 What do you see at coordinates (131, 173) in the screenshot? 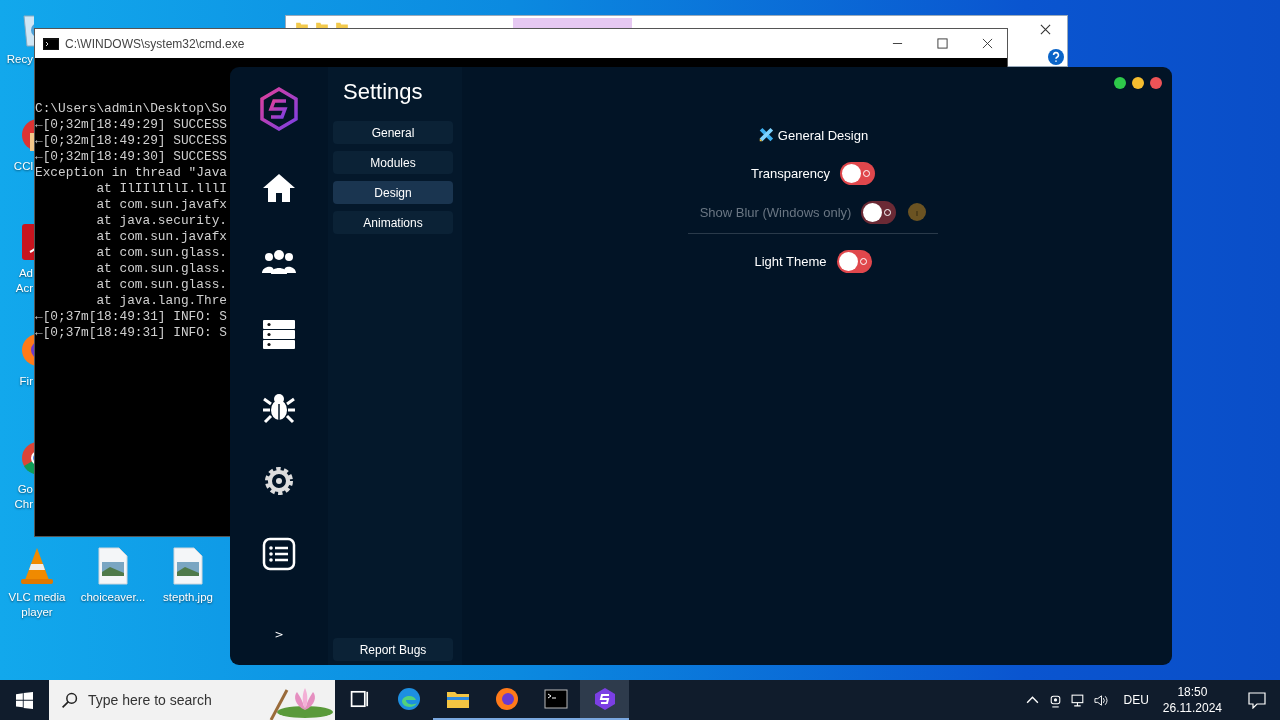
I see `terminal-line: Exception in thread "Java` at bounding box center [131, 173].